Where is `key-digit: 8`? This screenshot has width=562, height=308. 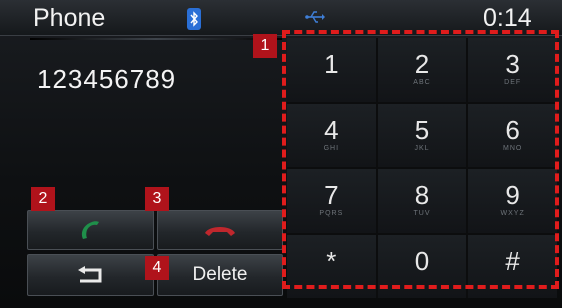 key-digit: 8 is located at coordinates (422, 195).